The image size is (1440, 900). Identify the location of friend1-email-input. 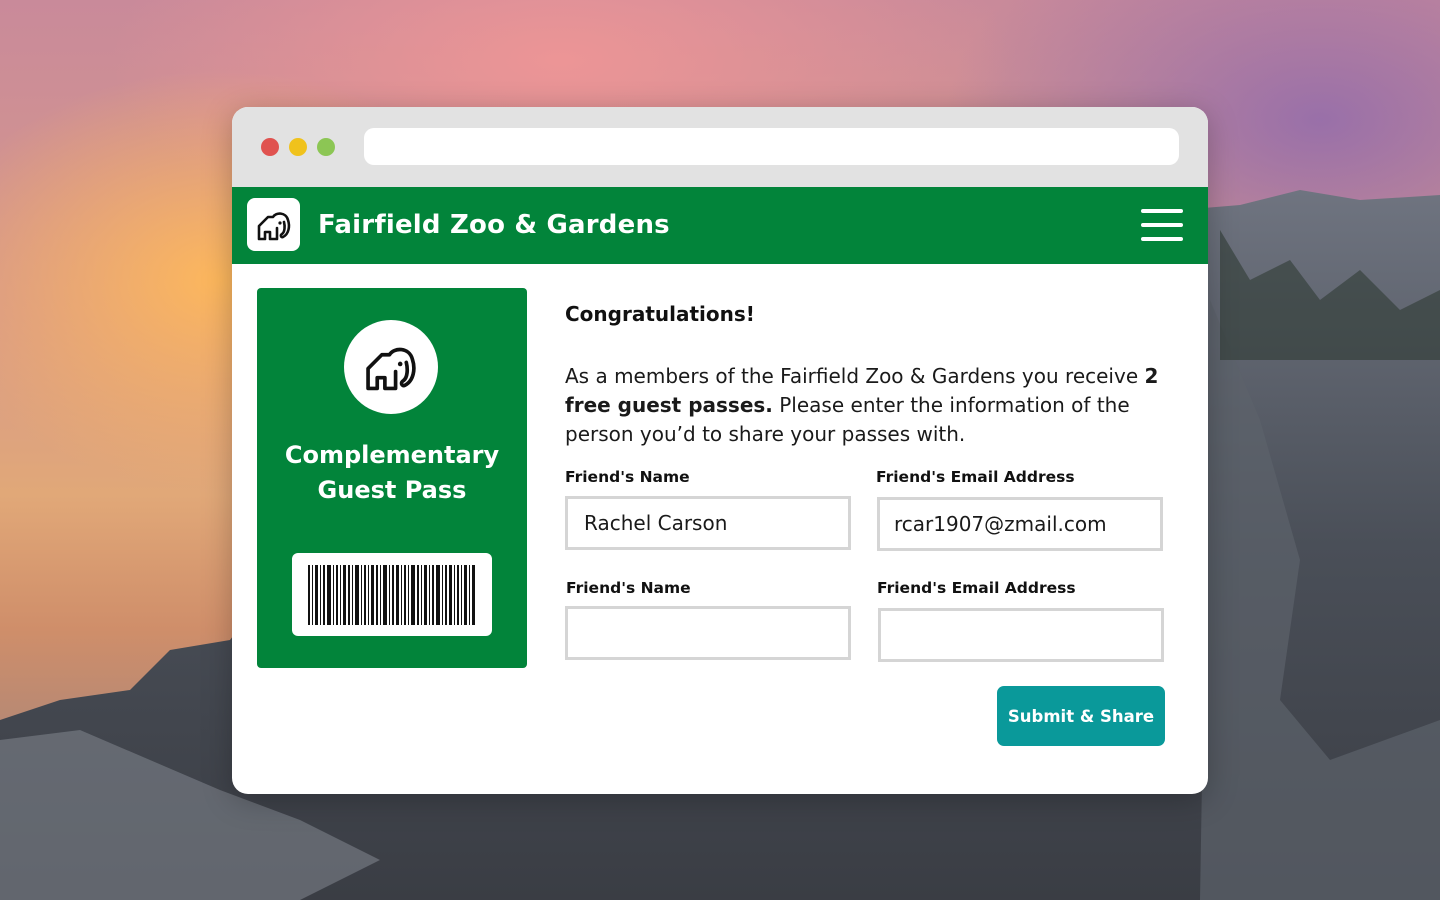
(1020, 524).